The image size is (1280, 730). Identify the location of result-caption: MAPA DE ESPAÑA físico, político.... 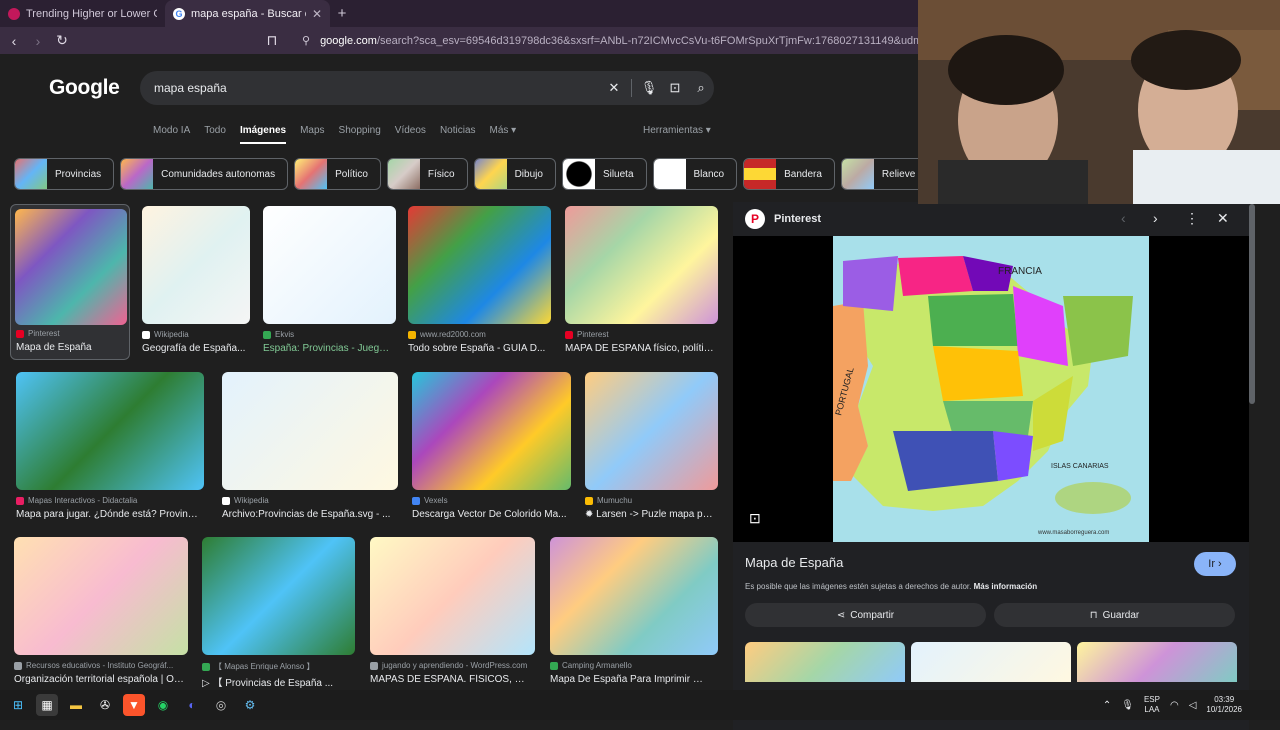
(639, 348).